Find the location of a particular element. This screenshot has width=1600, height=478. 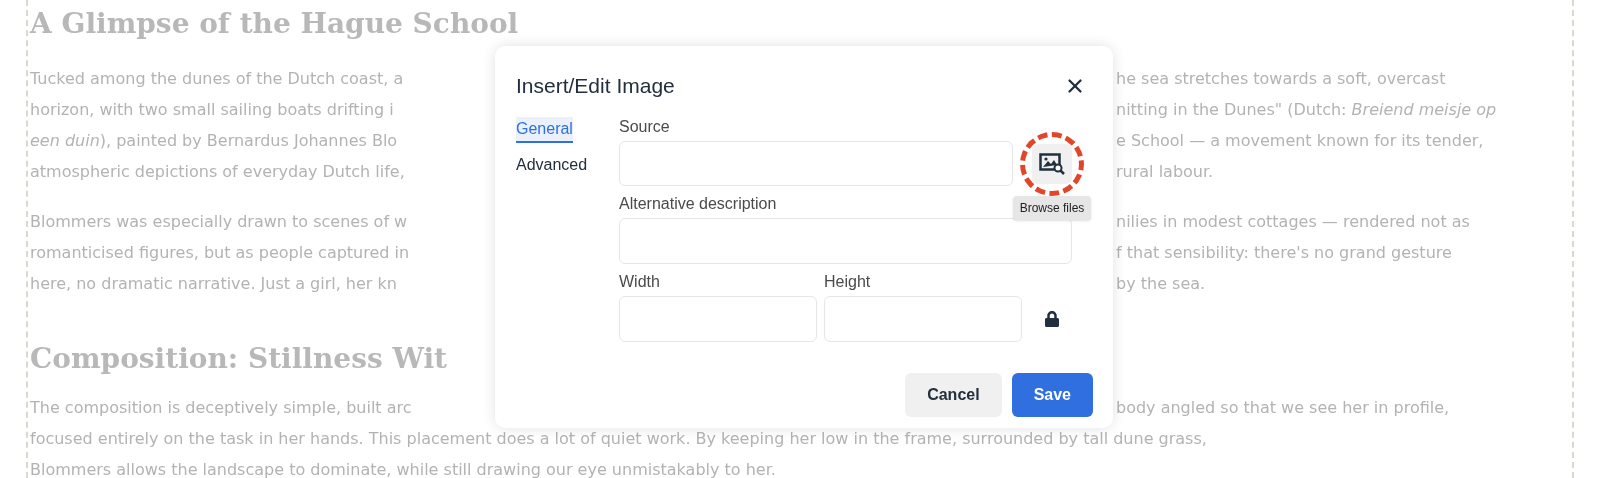

paragraph-text: nilies in modest cottages — rendered not as is located at coordinates (1293, 221).